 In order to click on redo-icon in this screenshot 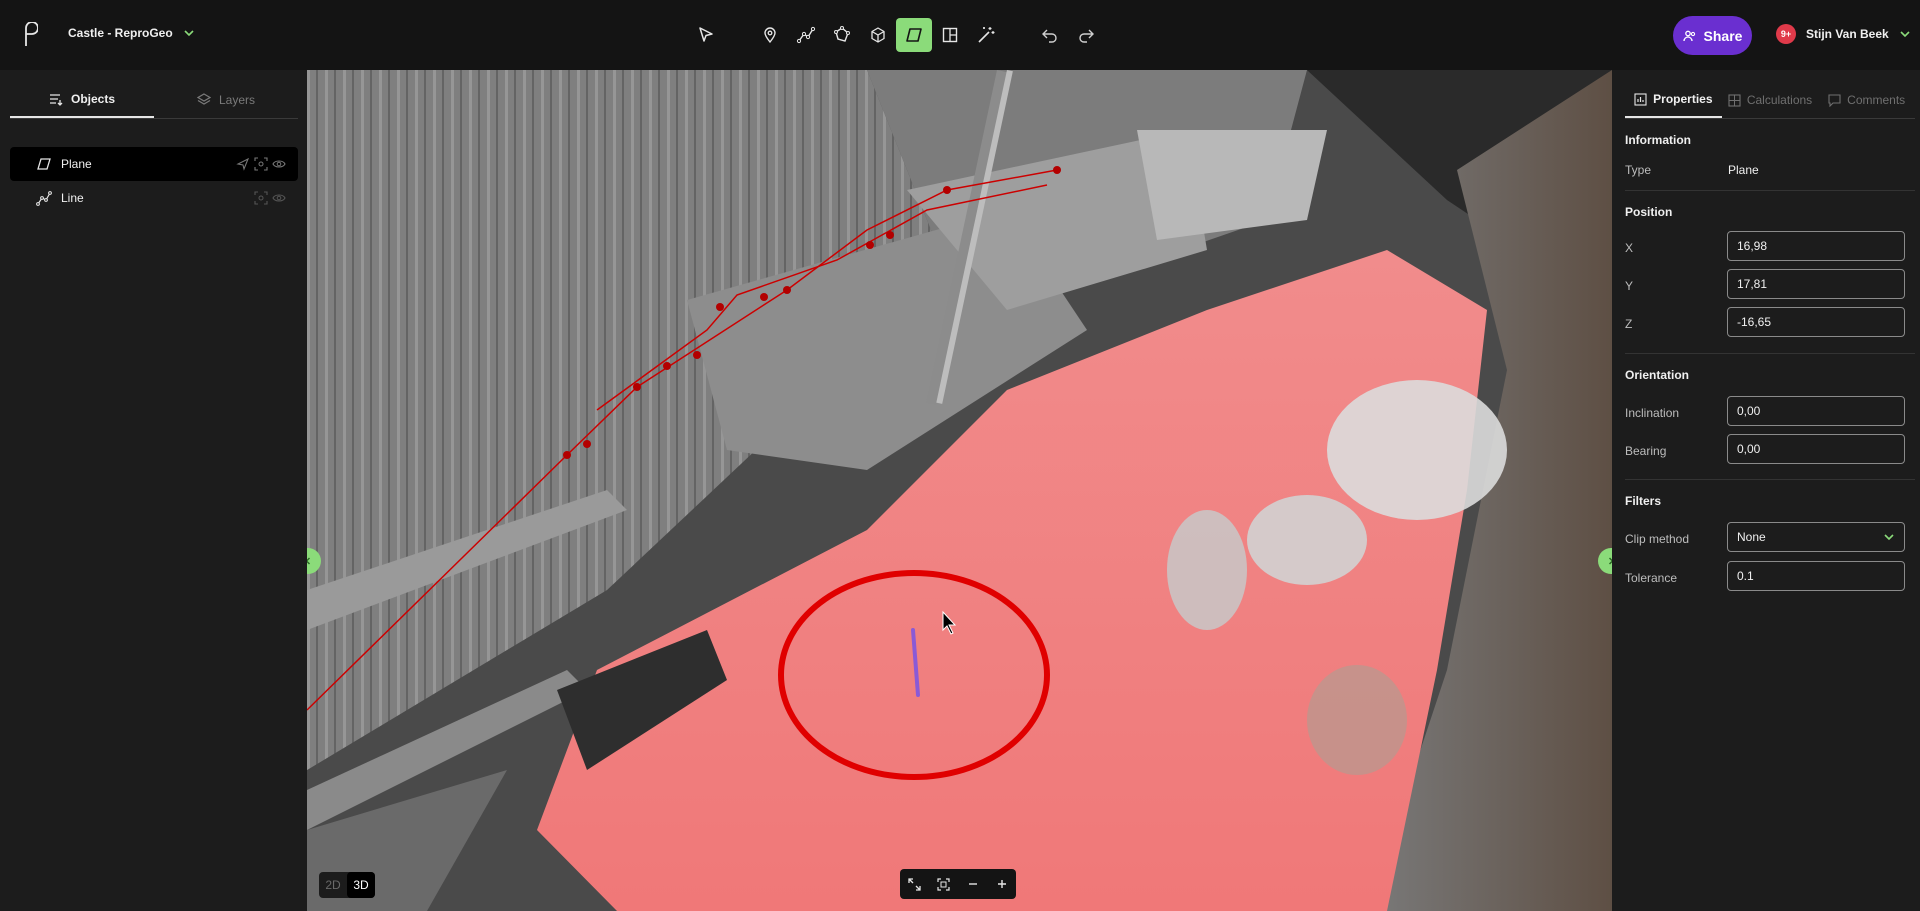, I will do `click(1086, 36)`.